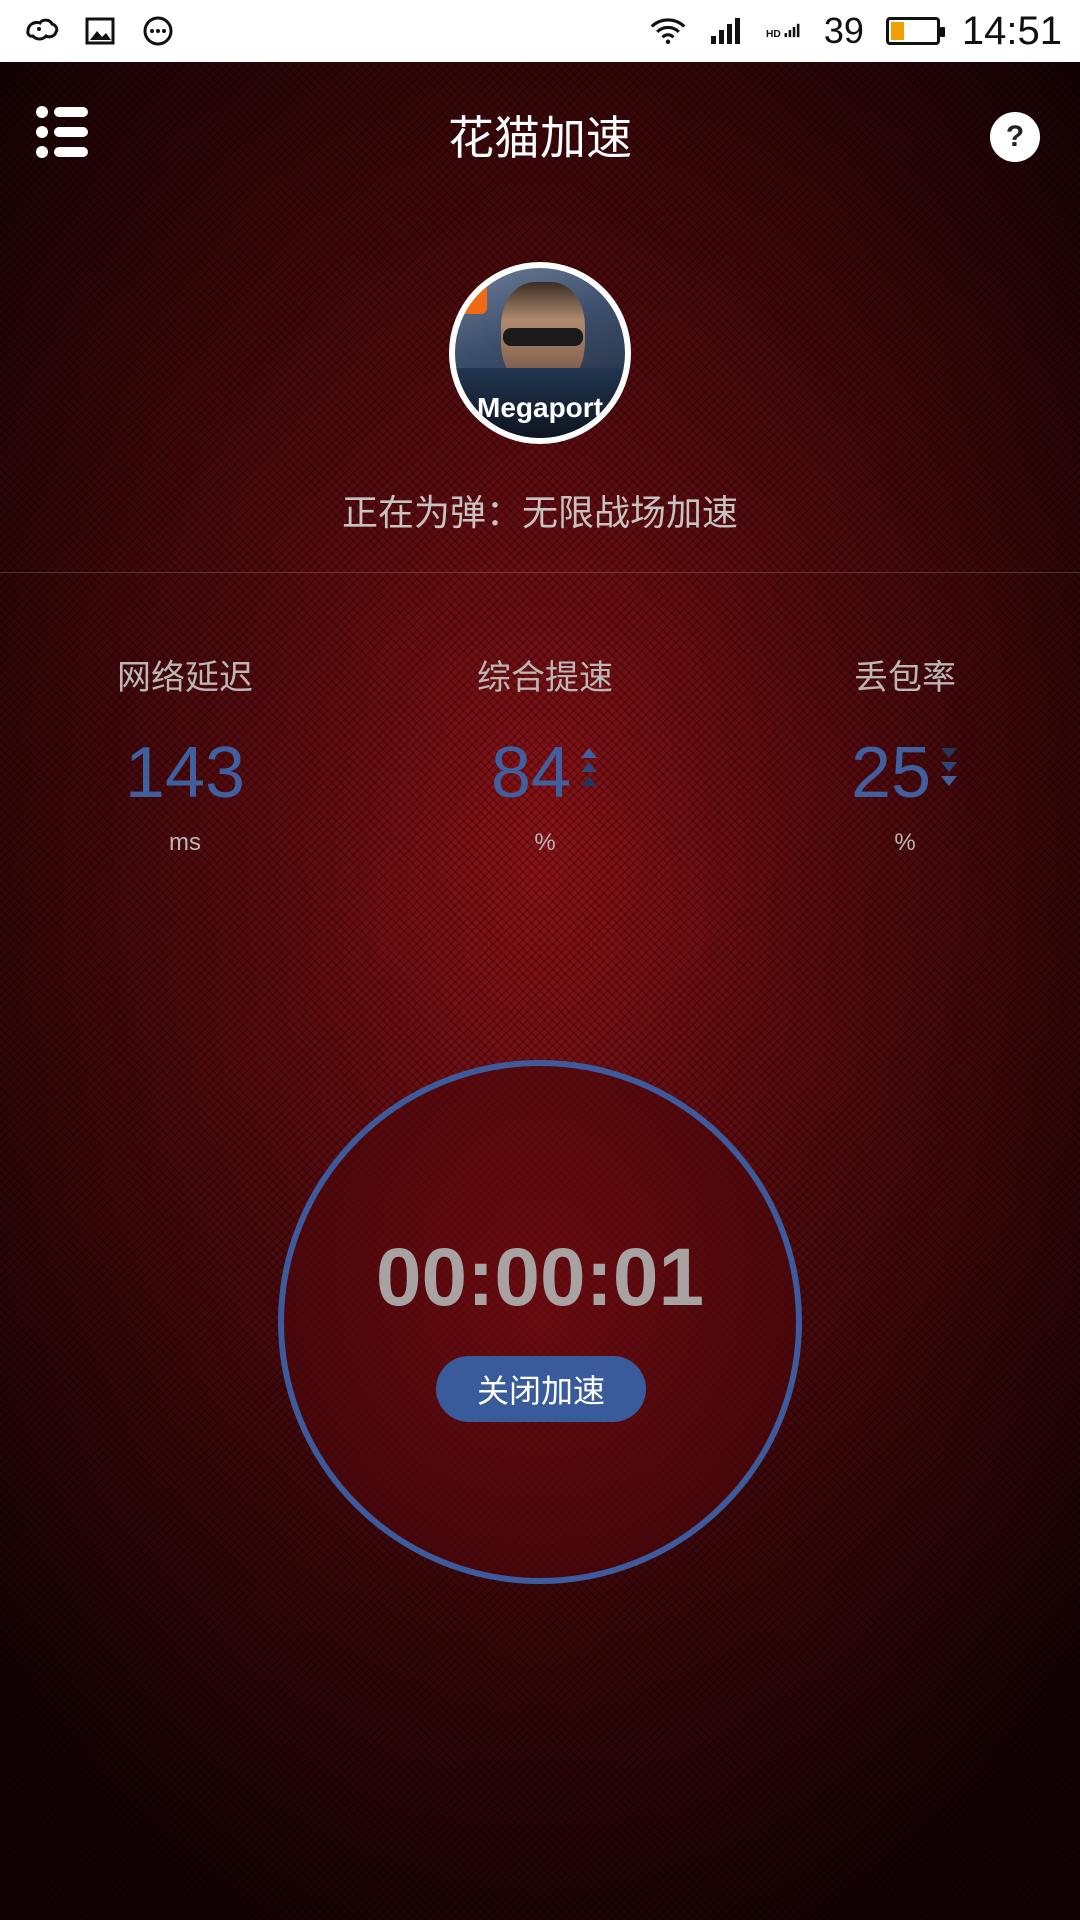 The height and width of the screenshot is (1920, 1080). What do you see at coordinates (540, 353) in the screenshot?
I see `game-avatar: Megaport` at bounding box center [540, 353].